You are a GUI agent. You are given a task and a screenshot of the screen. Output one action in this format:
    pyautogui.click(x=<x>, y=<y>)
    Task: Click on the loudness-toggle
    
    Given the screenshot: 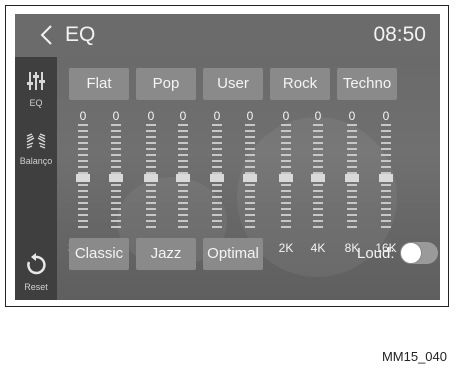 What is the action you would take?
    pyautogui.click(x=419, y=253)
    